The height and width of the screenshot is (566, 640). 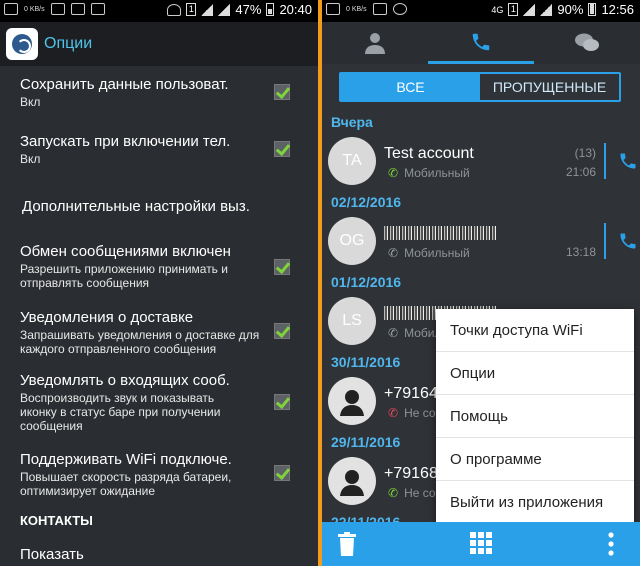 I want to click on chat-icon, so click(x=587, y=42).